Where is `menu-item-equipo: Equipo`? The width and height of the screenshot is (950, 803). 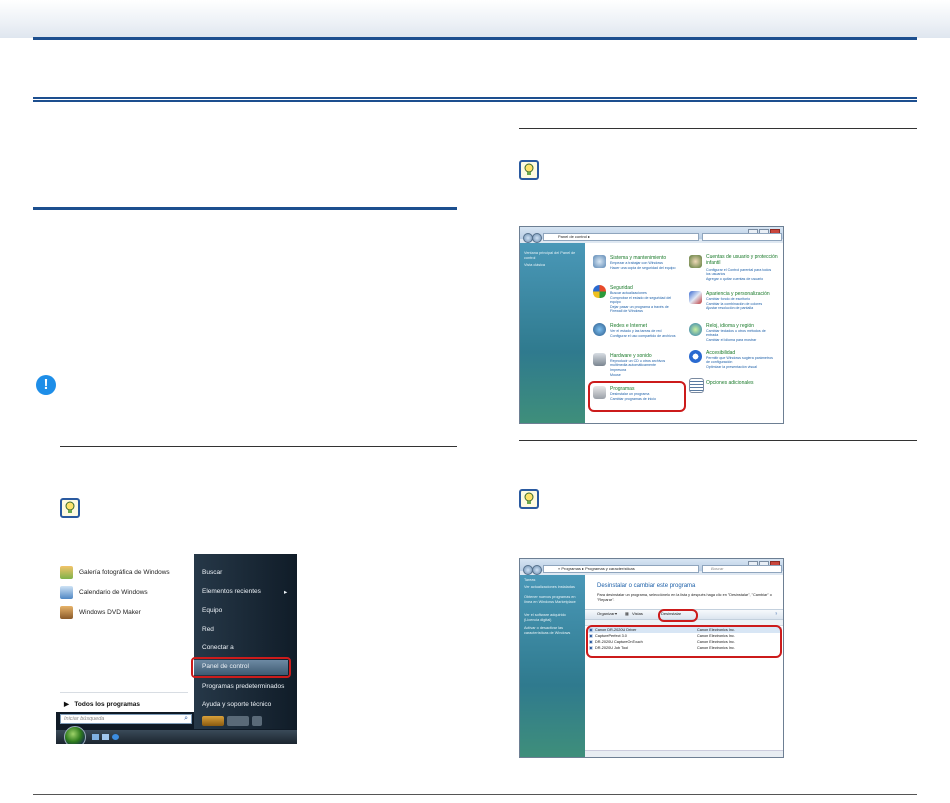
menu-item-equipo: Equipo is located at coordinates (212, 610).